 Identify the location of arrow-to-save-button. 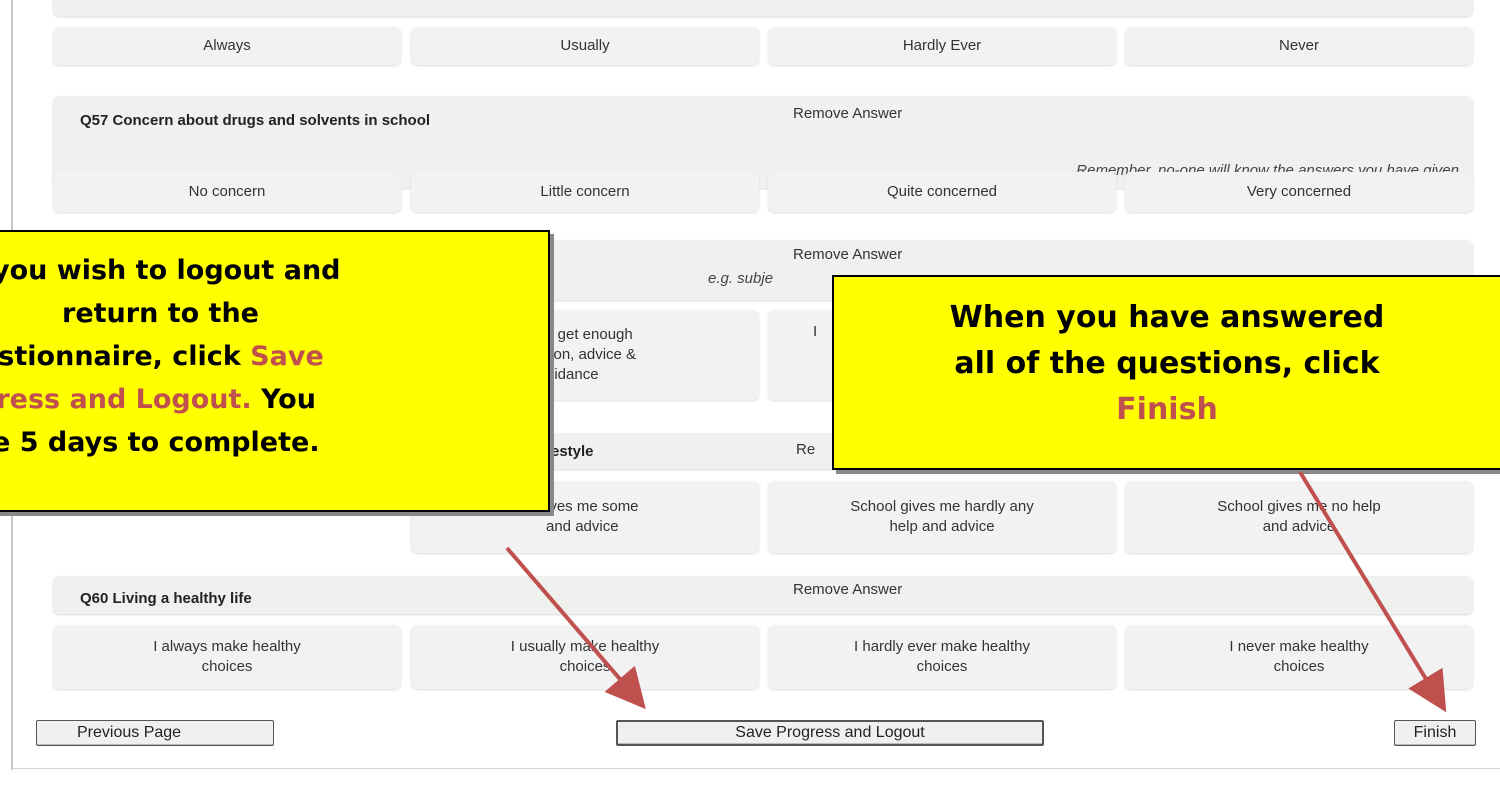
(575, 628).